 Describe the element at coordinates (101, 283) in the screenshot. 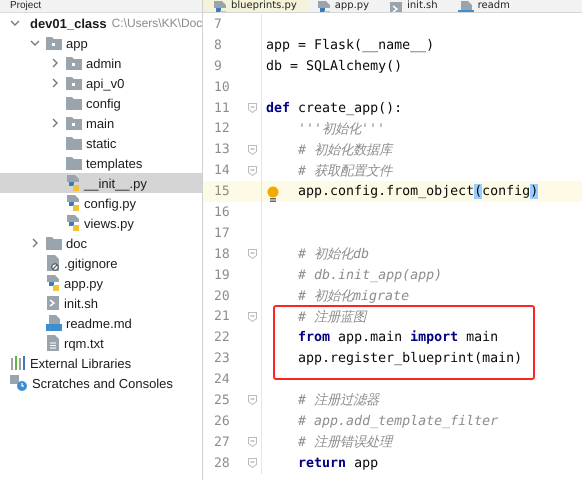

I see `tree-item: app.py` at that location.